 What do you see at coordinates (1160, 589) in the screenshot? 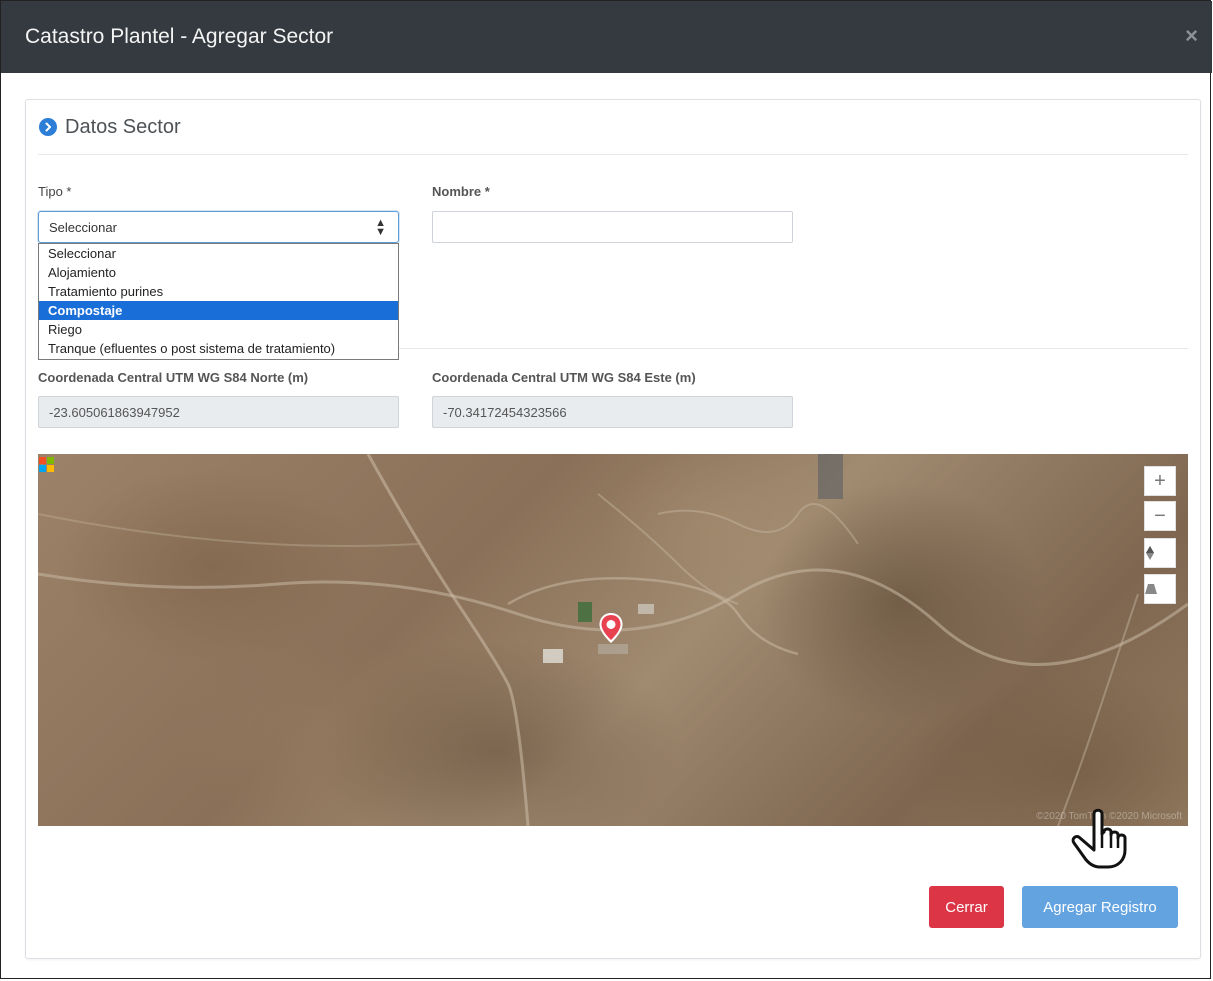
I see `pitch-icon` at bounding box center [1160, 589].